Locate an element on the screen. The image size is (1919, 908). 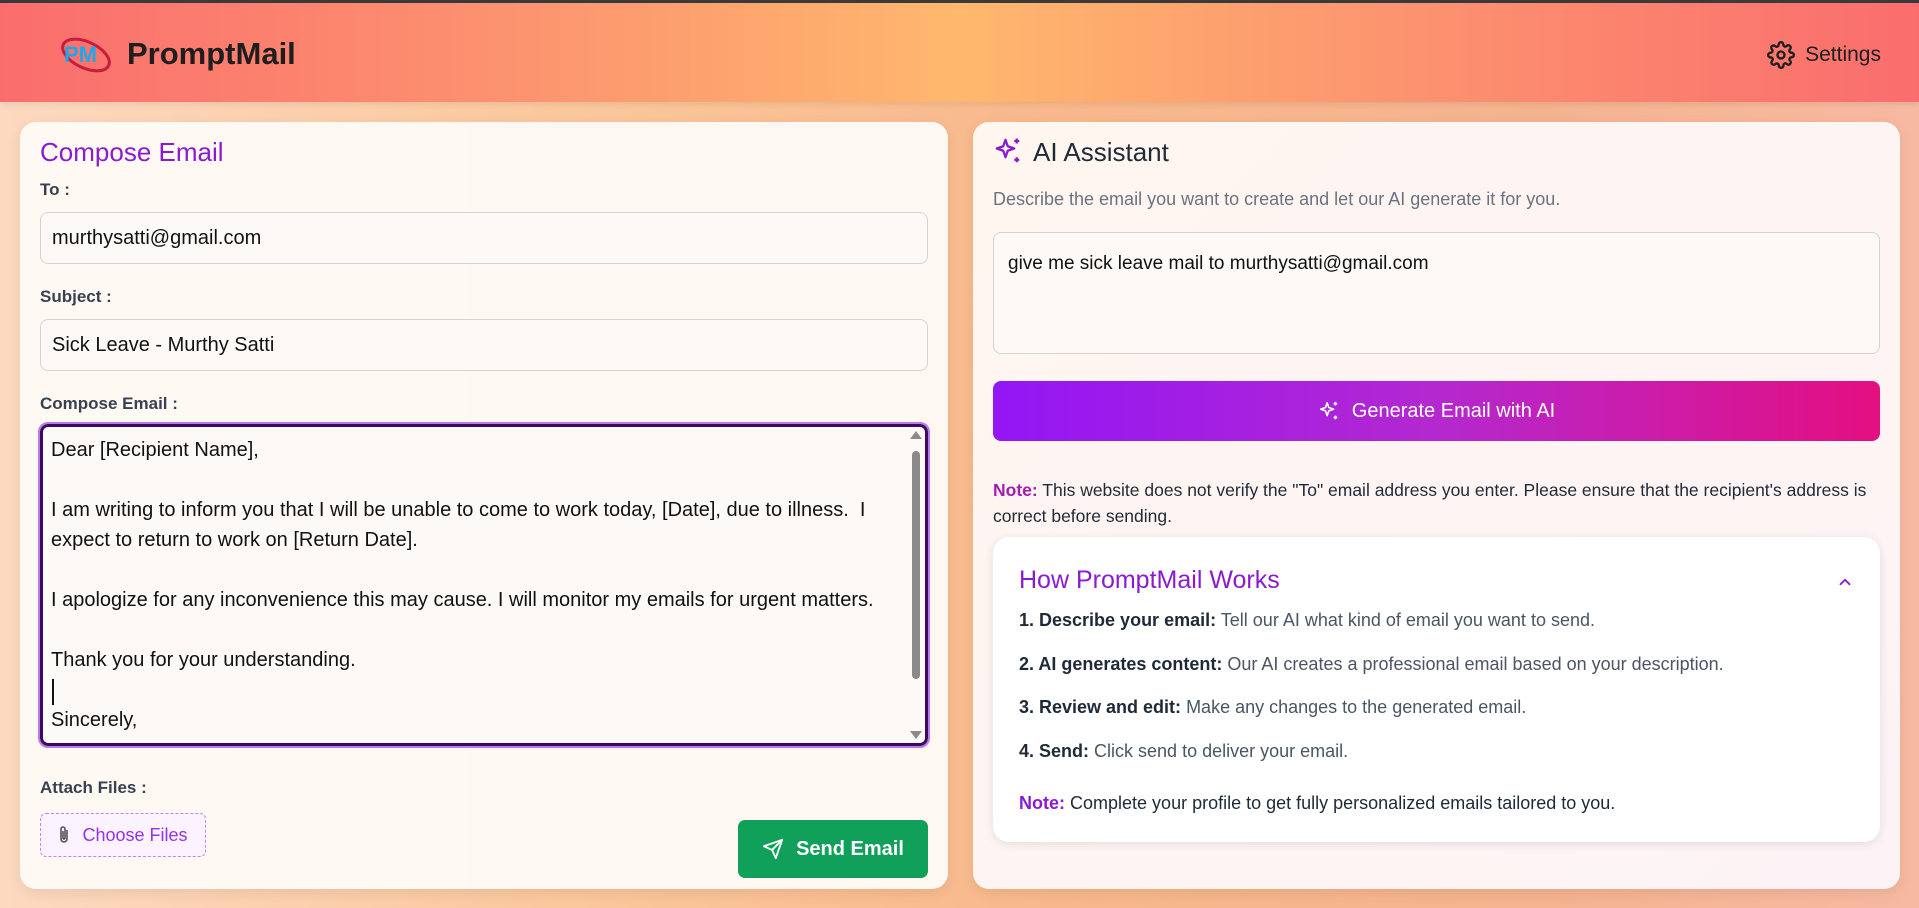
ai-assistant-title: AI Assistant is located at coordinates (1101, 152).